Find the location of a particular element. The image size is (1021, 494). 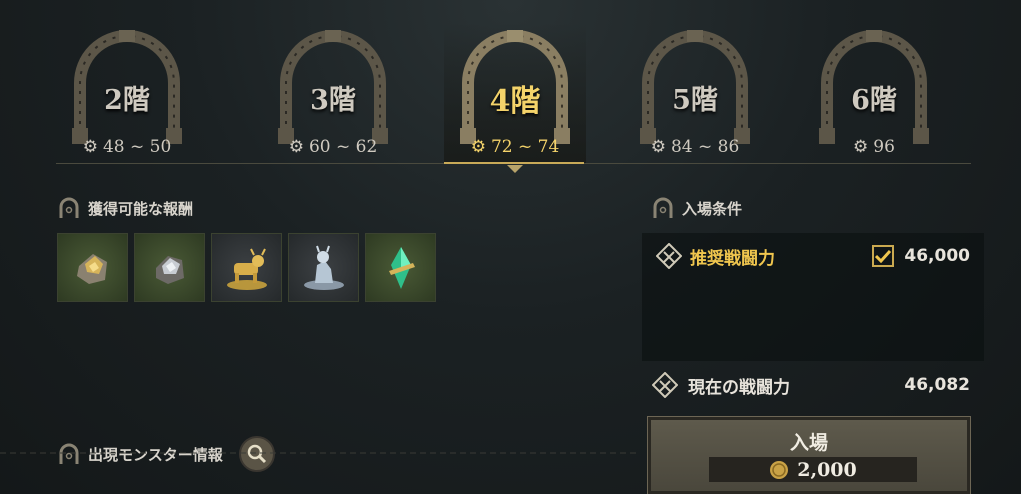

floor-level-value: 84 ~ 86 is located at coordinates (705, 147).